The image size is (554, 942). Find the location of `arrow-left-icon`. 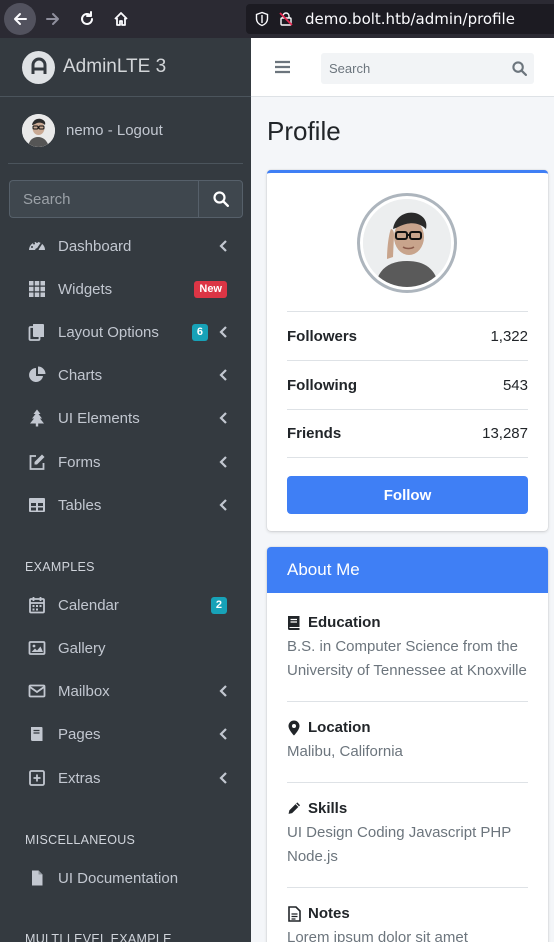

arrow-left-icon is located at coordinates (20, 19).